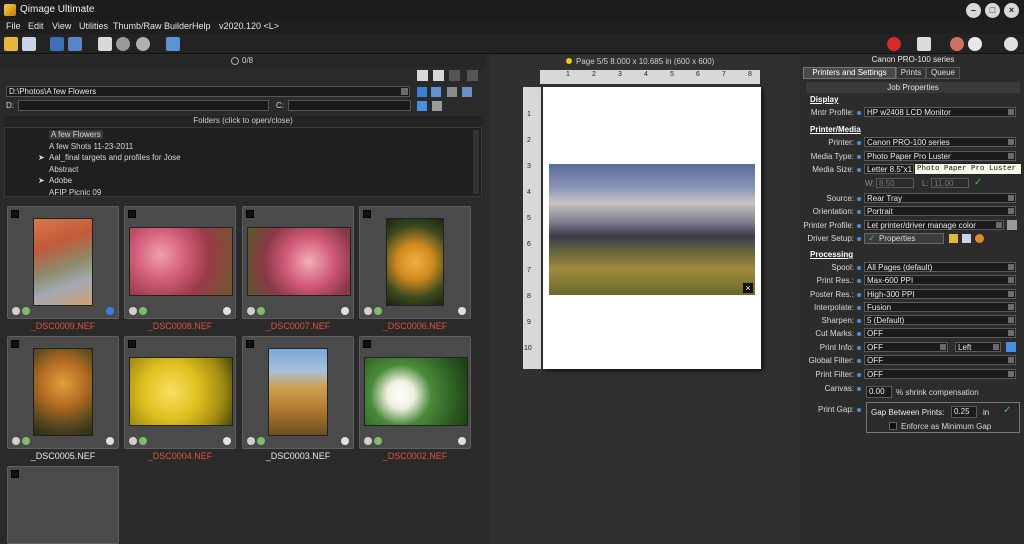 This screenshot has width=1024, height=544. Describe the element at coordinates (906, 347) in the screenshot. I see `print-info-select: OFF` at that location.